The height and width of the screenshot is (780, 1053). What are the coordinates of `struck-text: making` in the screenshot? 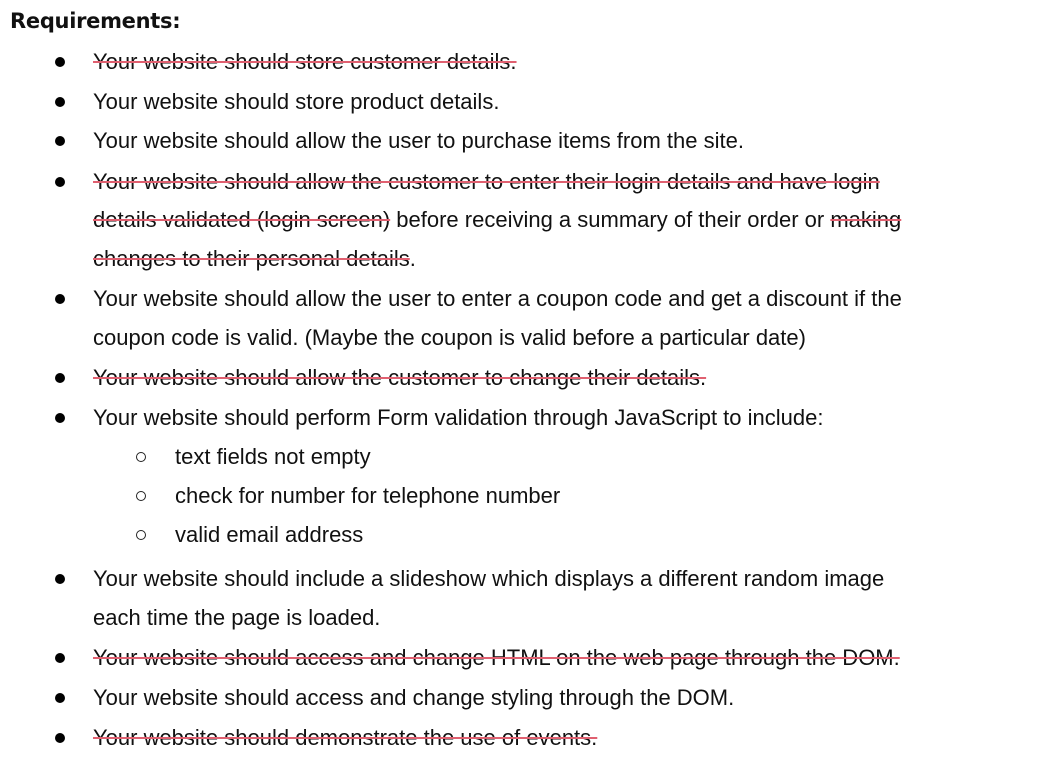 It's located at (866, 219).